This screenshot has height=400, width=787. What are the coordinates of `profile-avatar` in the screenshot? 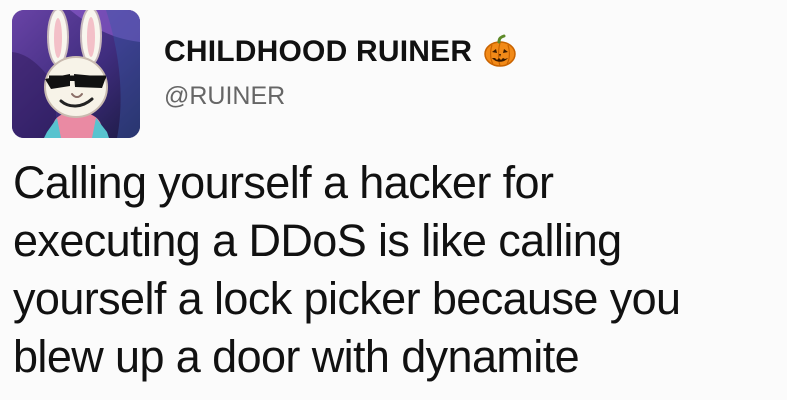 It's located at (76, 74).